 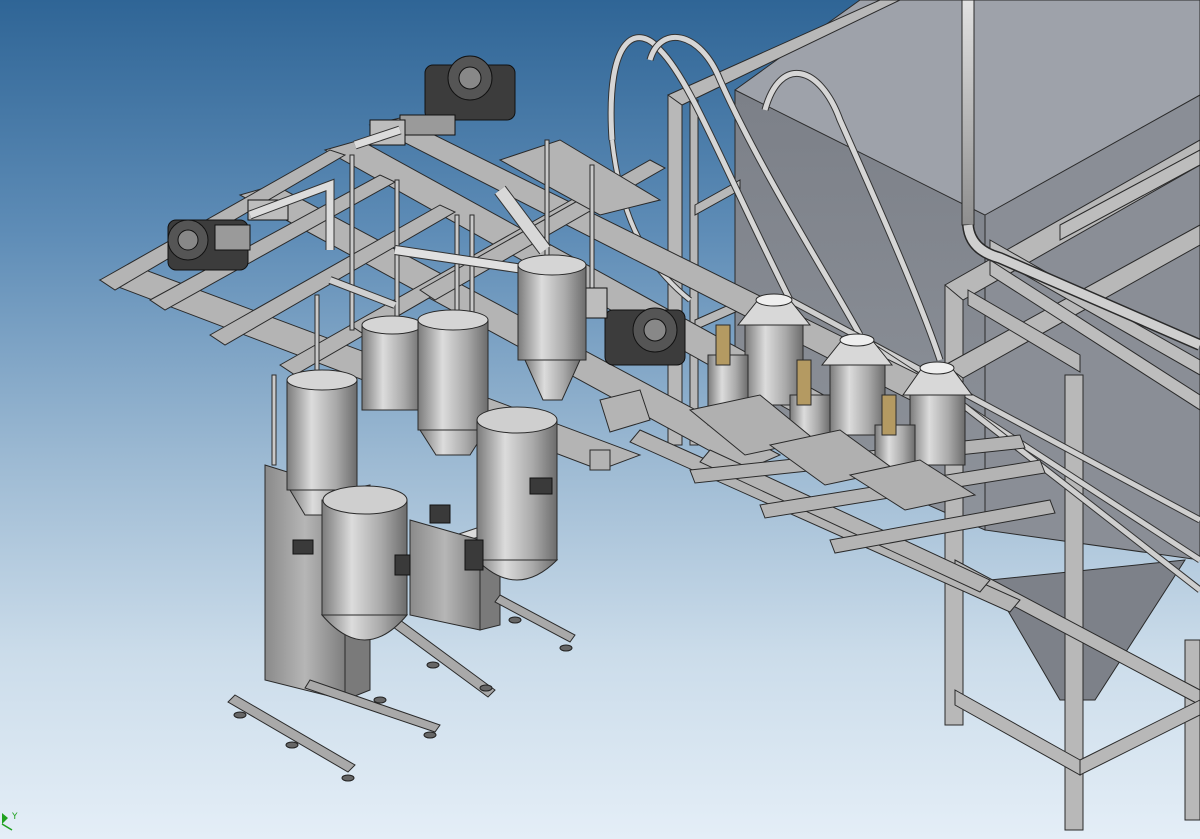 What do you see at coordinates (364, 563) in the screenshot?
I see `collection-vessel-left` at bounding box center [364, 563].